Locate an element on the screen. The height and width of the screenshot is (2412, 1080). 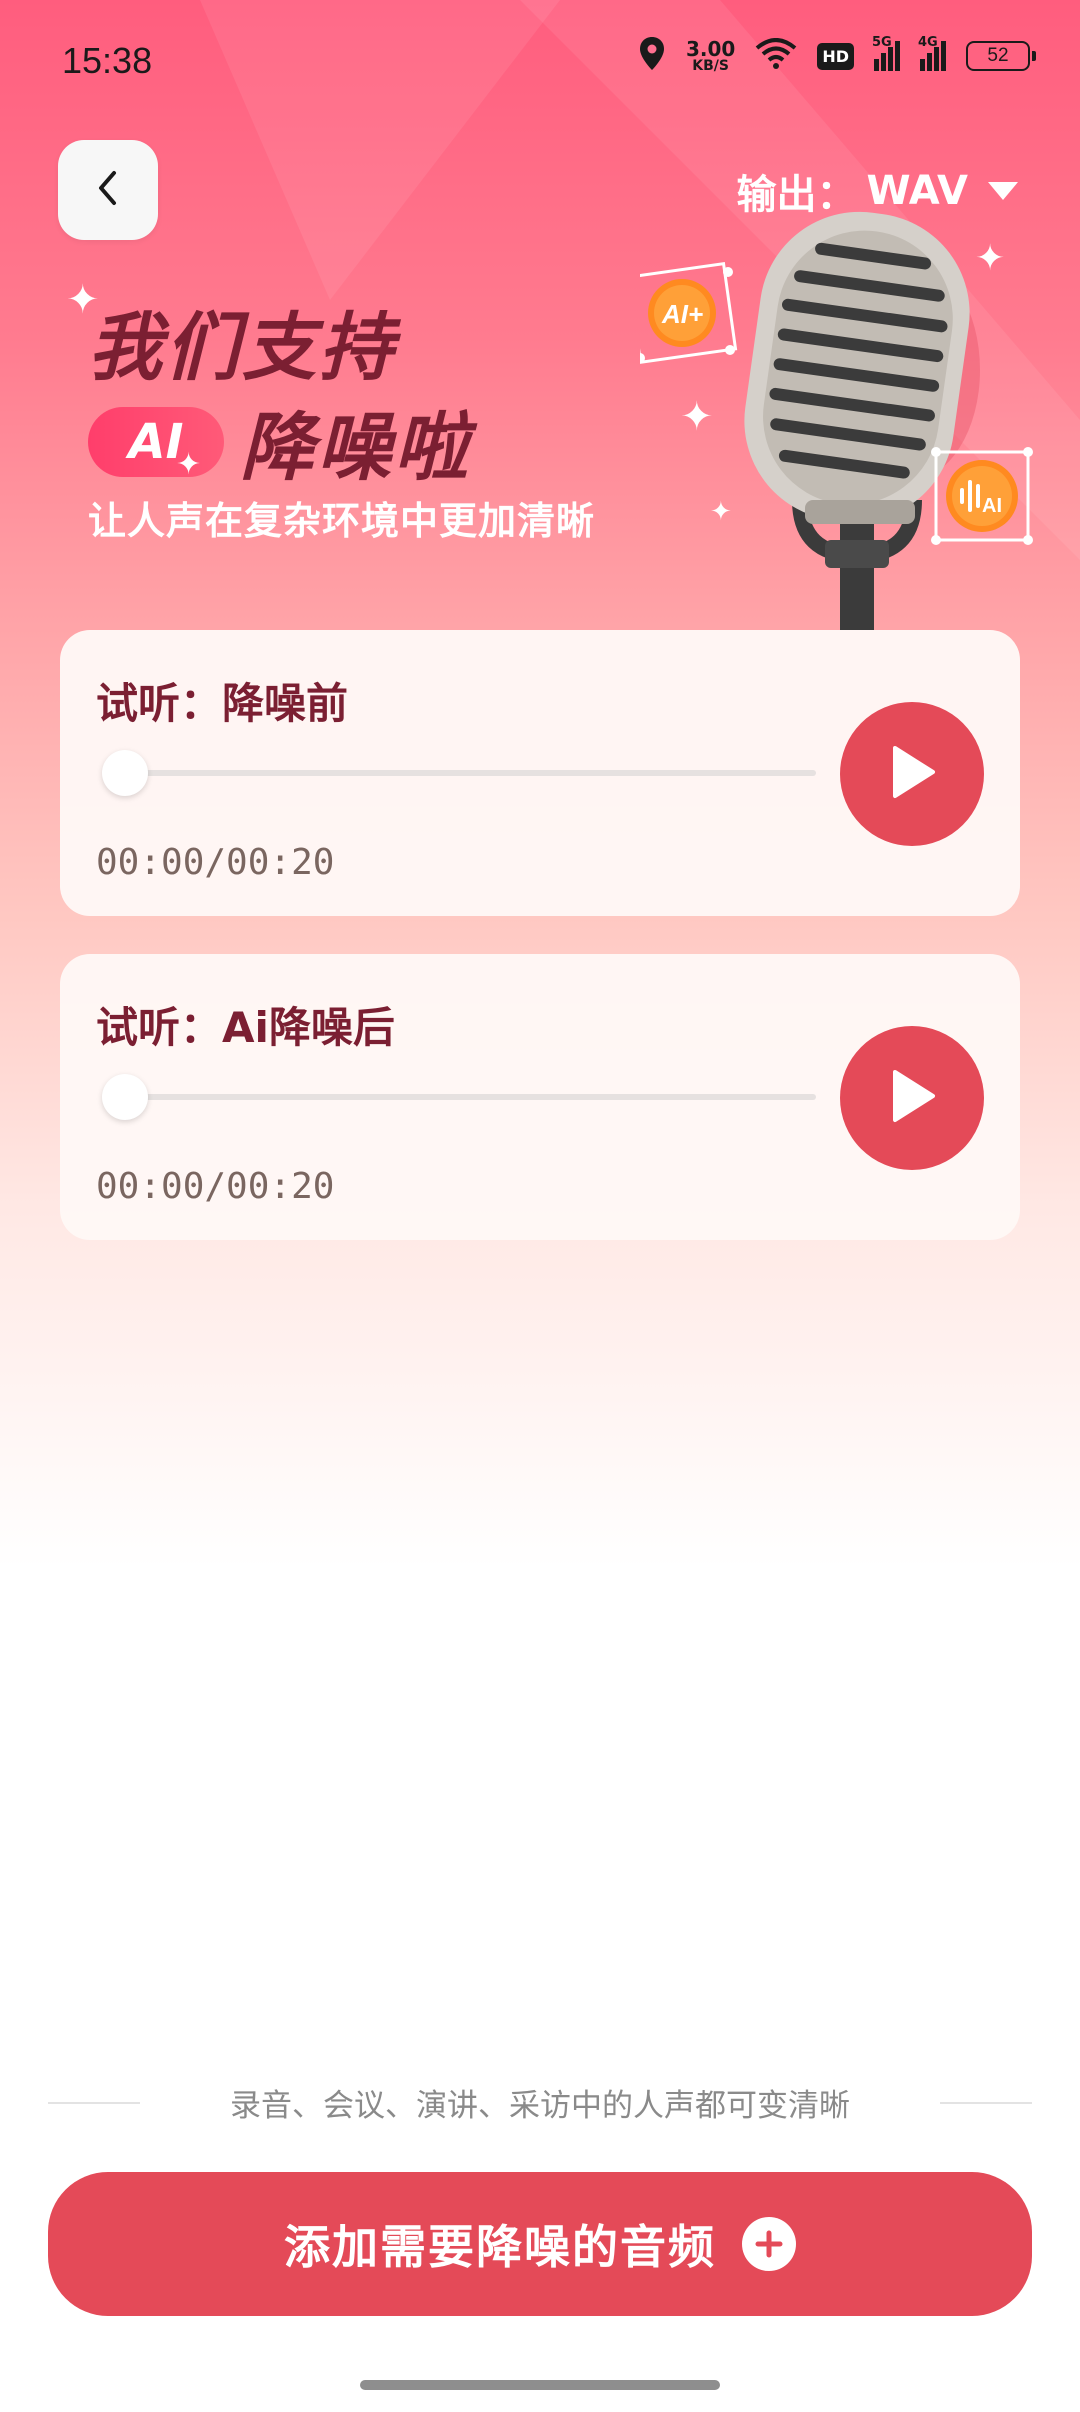
status-icons: 3.00 KB/S HD 5G 4G 52 is located at coordinates (837, 55).